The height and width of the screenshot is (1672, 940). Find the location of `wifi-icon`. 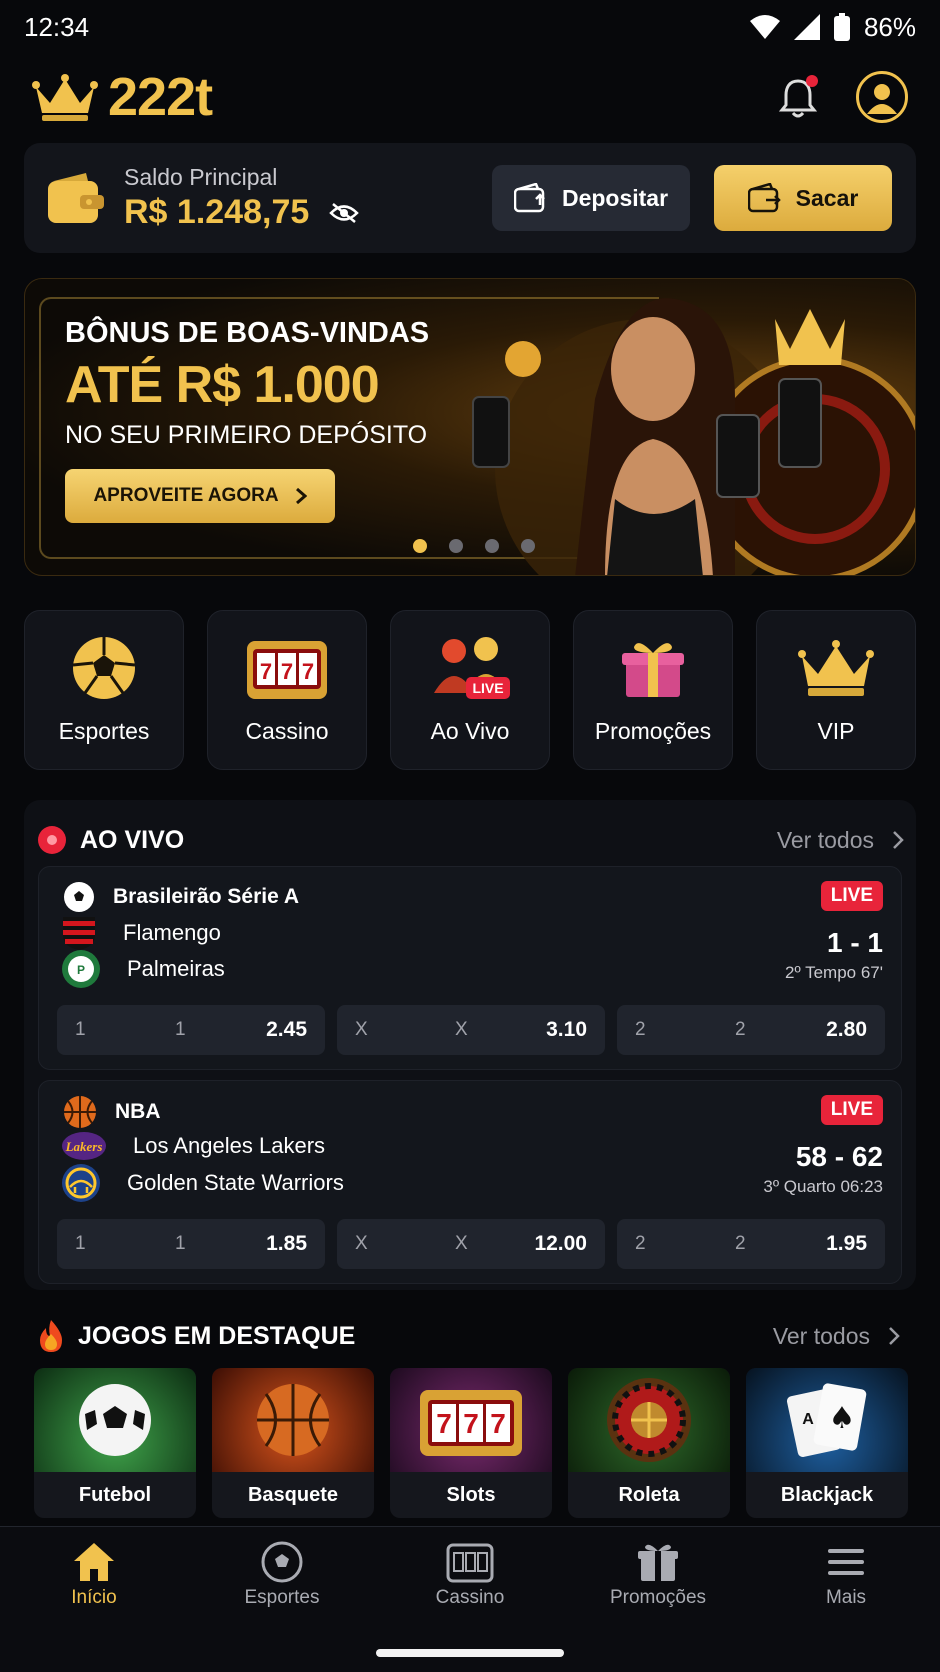

wifi-icon is located at coordinates (764, 27).